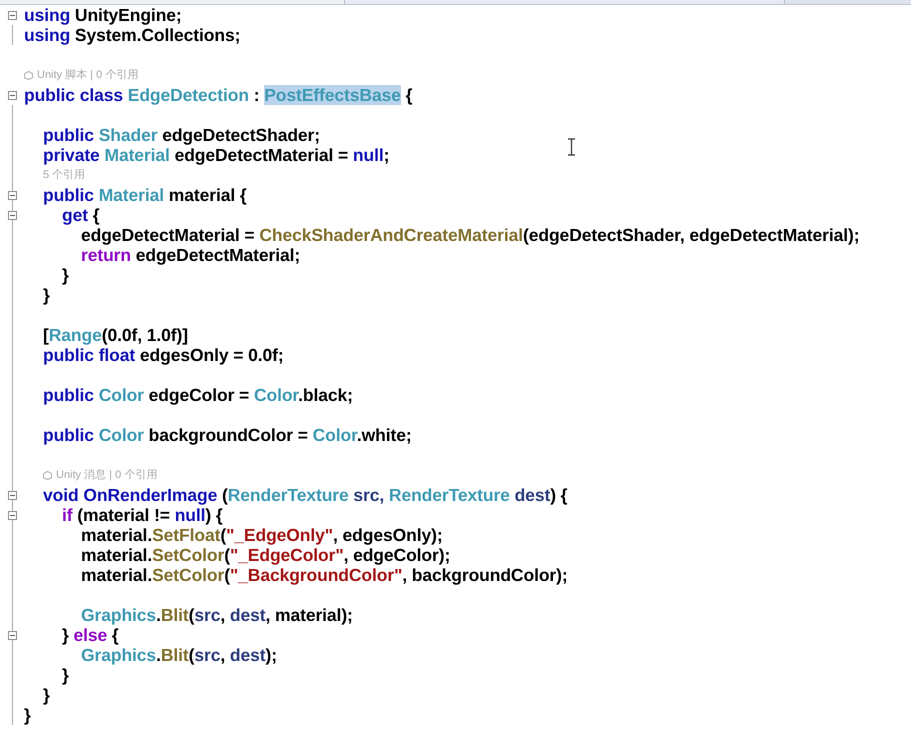 Image resolution: width=911 pixels, height=744 pixels. What do you see at coordinates (218, 95) in the screenshot?
I see `code-line: public class EdgeDetection : PostEffectsBase {` at bounding box center [218, 95].